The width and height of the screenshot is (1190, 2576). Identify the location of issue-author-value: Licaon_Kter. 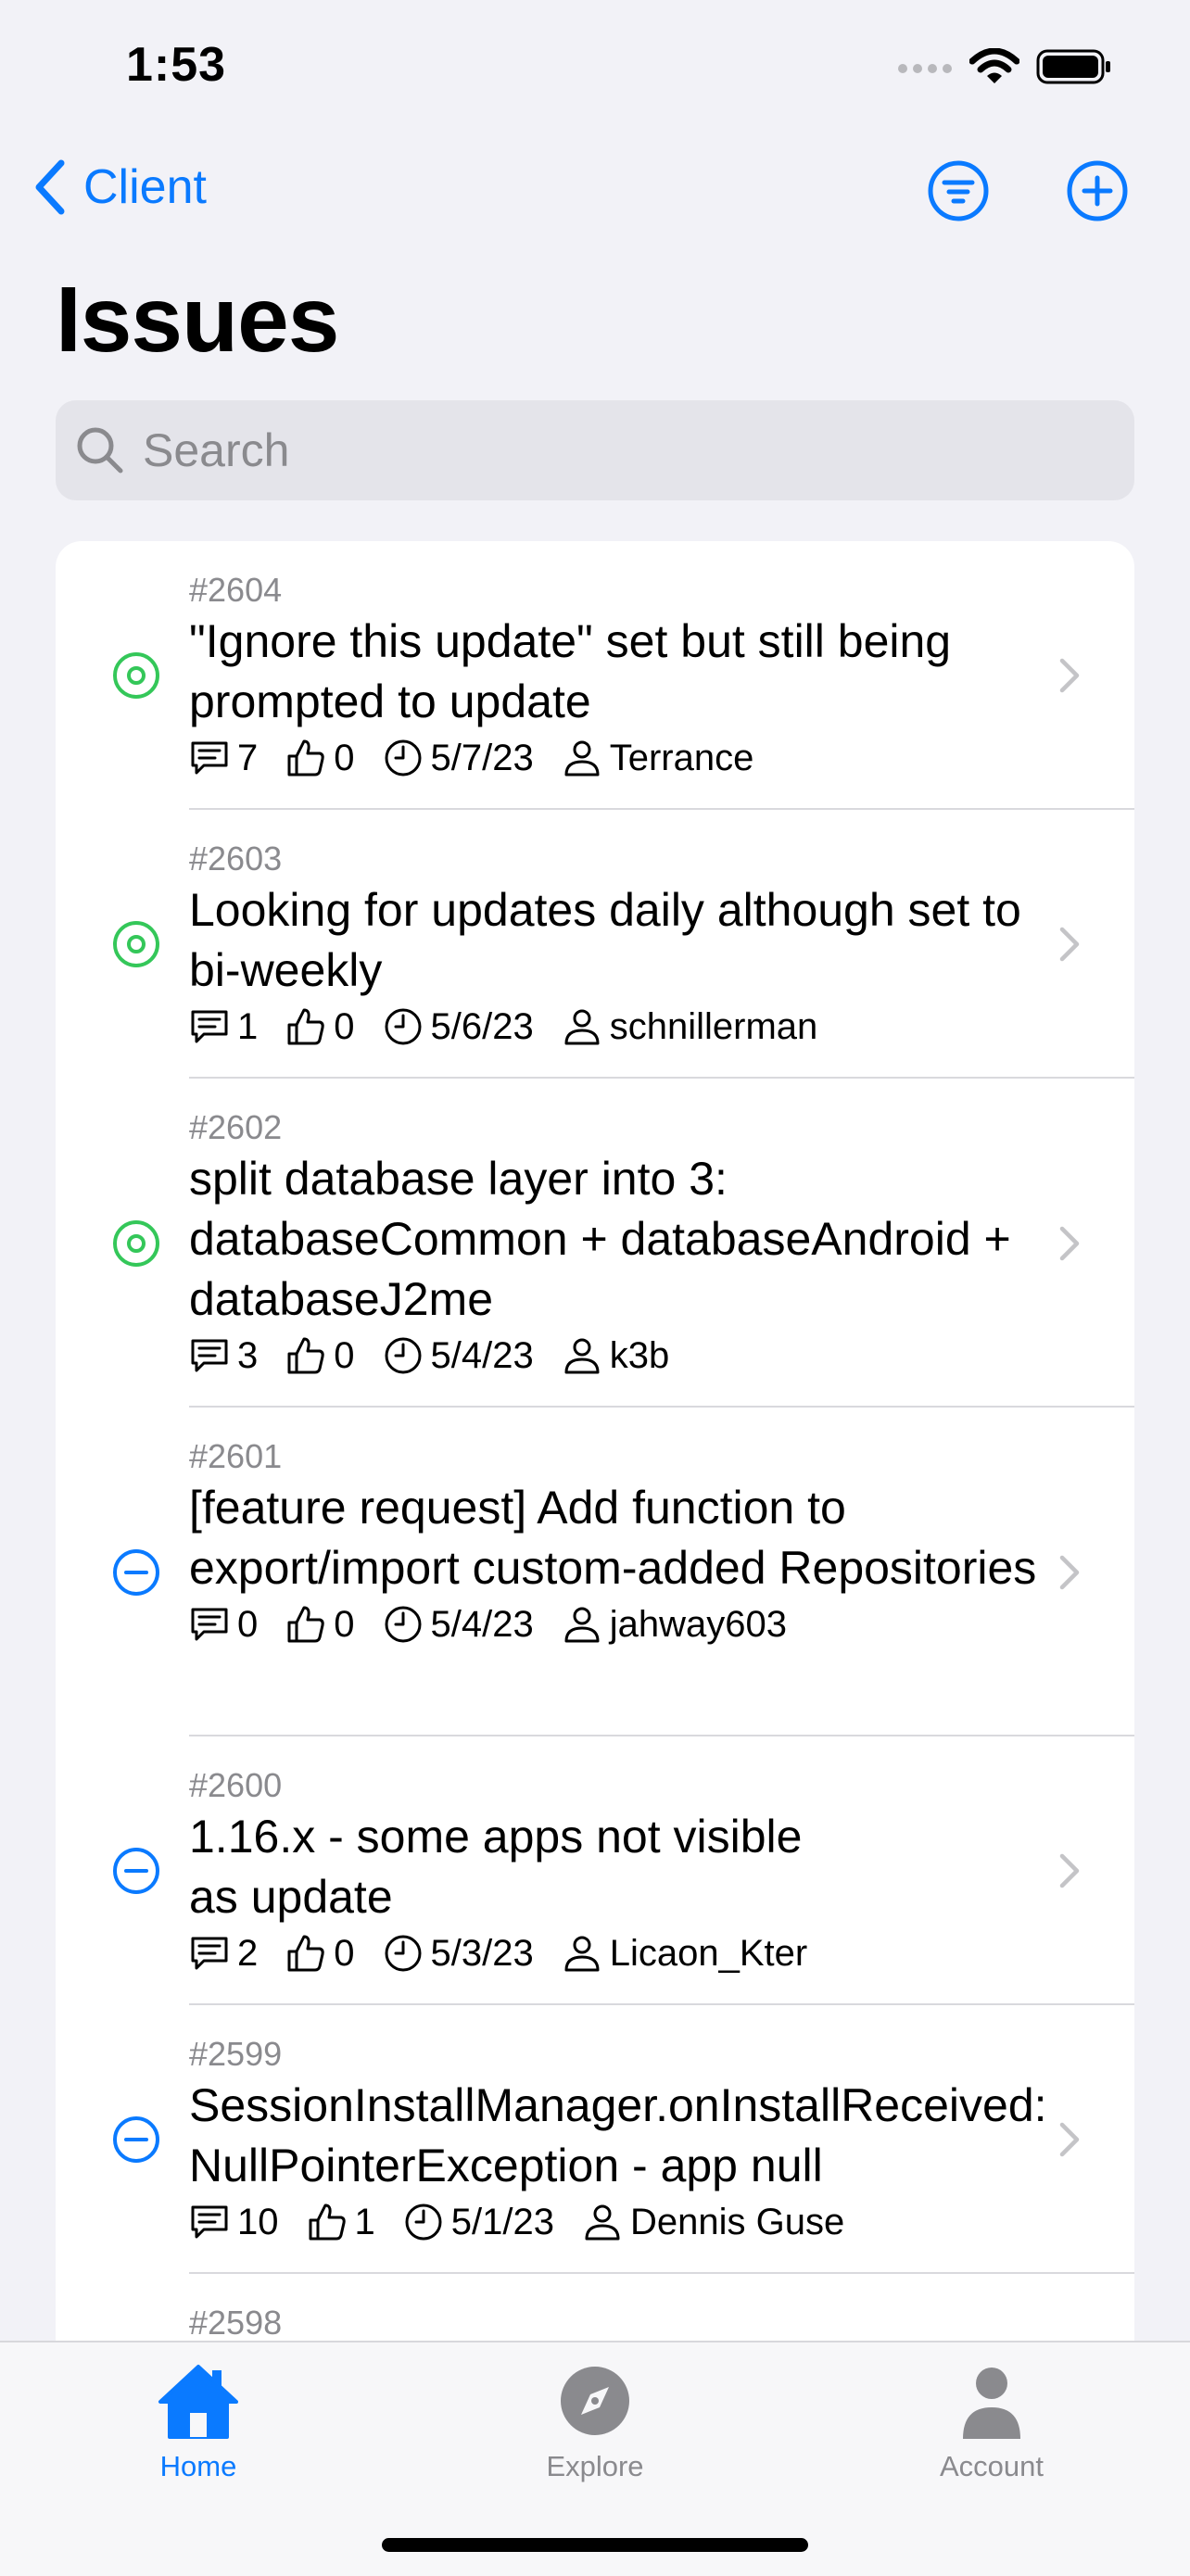
(708, 1953).